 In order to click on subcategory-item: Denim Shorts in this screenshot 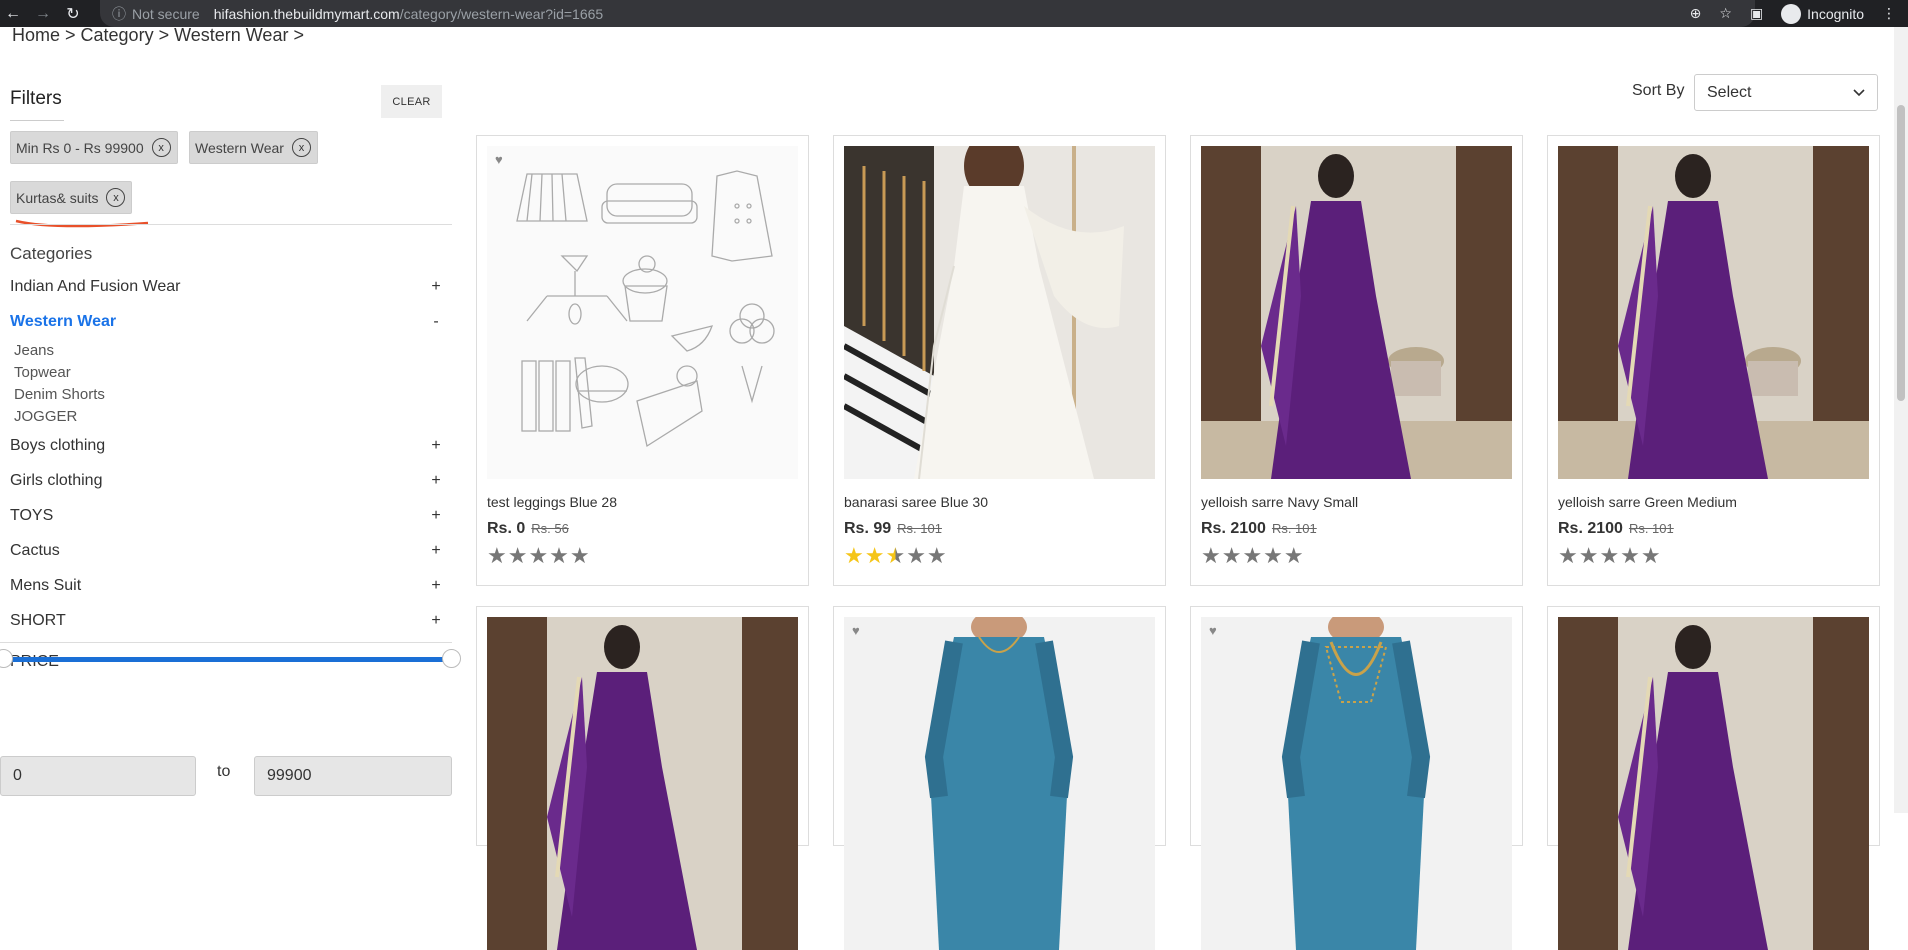, I will do `click(59, 394)`.